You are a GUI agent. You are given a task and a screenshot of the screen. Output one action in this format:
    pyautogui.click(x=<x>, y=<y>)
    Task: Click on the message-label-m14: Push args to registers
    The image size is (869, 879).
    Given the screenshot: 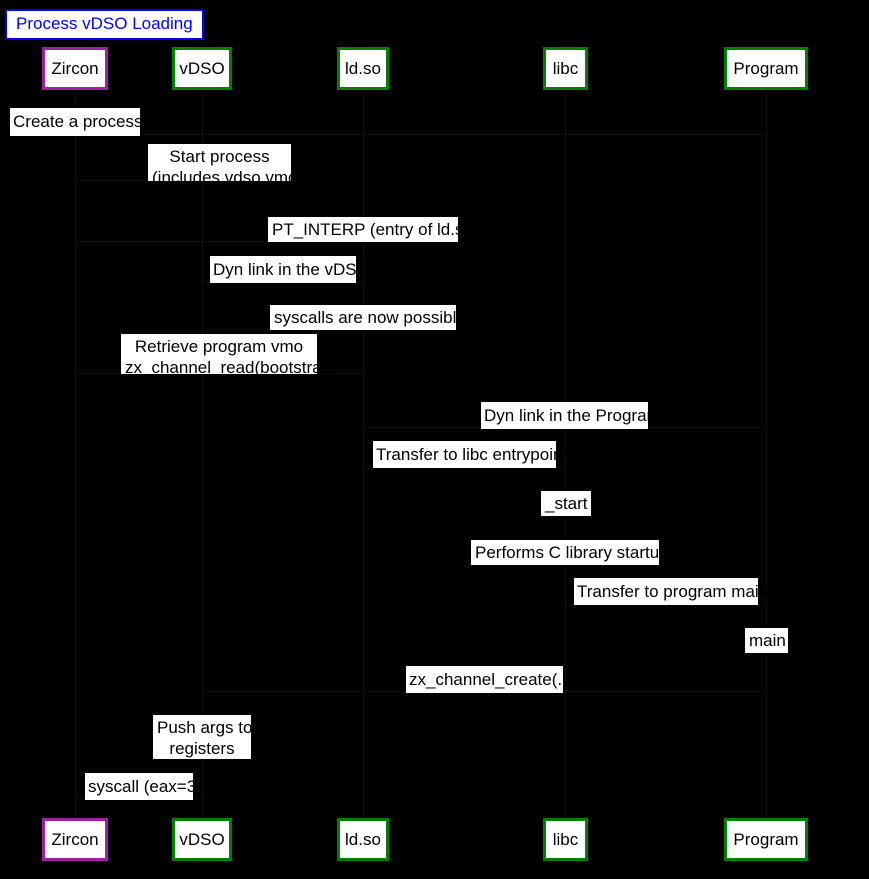 What is the action you would take?
    pyautogui.click(x=202, y=737)
    